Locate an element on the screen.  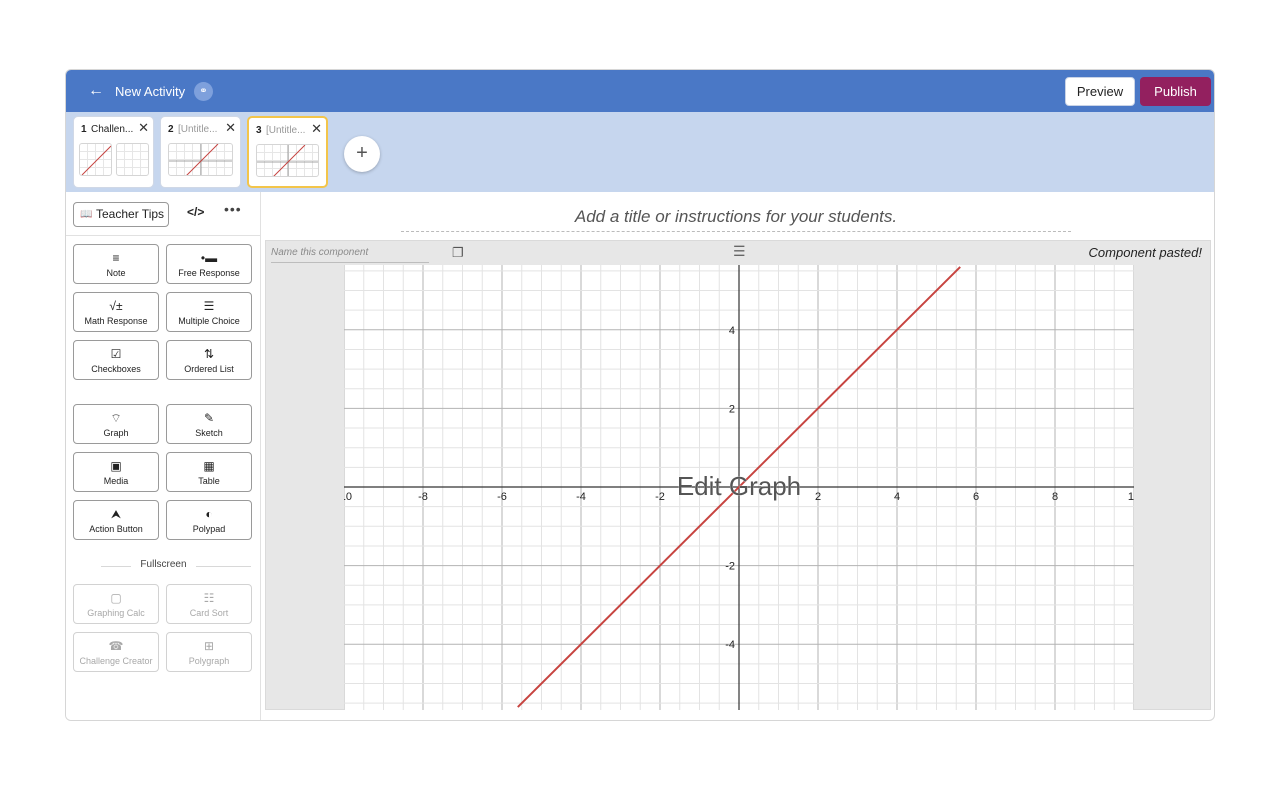
sketch-button: ✎ Sketch is located at coordinates (209, 424).